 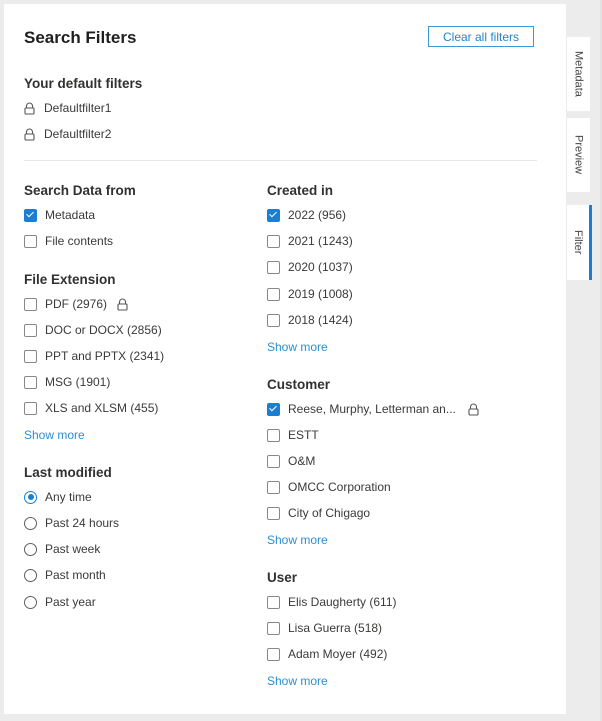 I want to click on tab-filter: Filter, so click(x=579, y=242).